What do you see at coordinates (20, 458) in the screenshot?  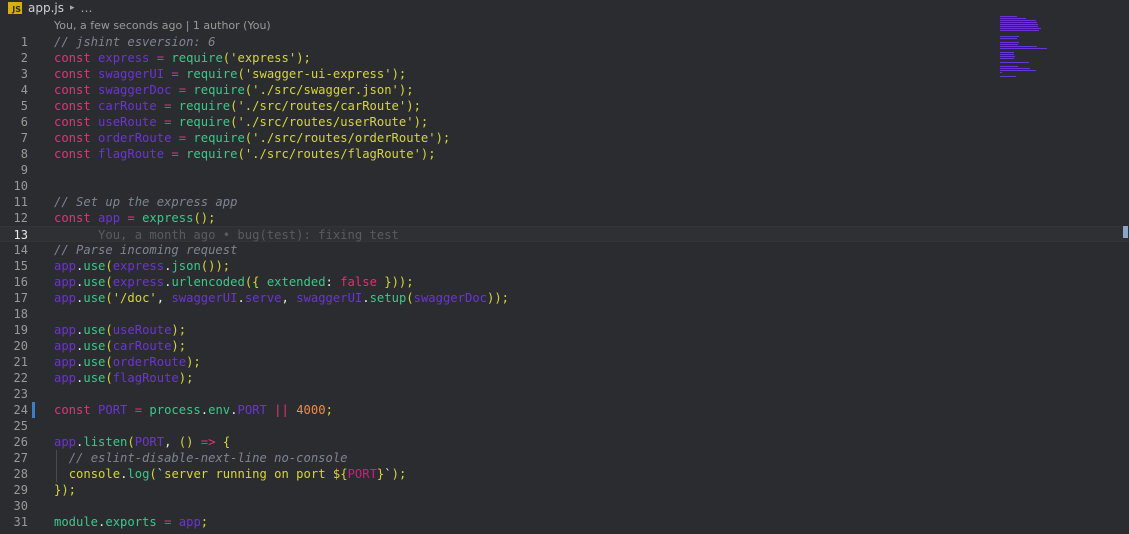 I see `line-number: 27` at bounding box center [20, 458].